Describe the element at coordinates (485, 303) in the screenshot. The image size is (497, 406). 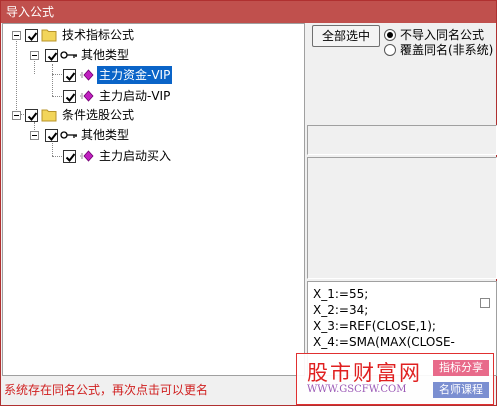
I see `preview-checkbox` at that location.